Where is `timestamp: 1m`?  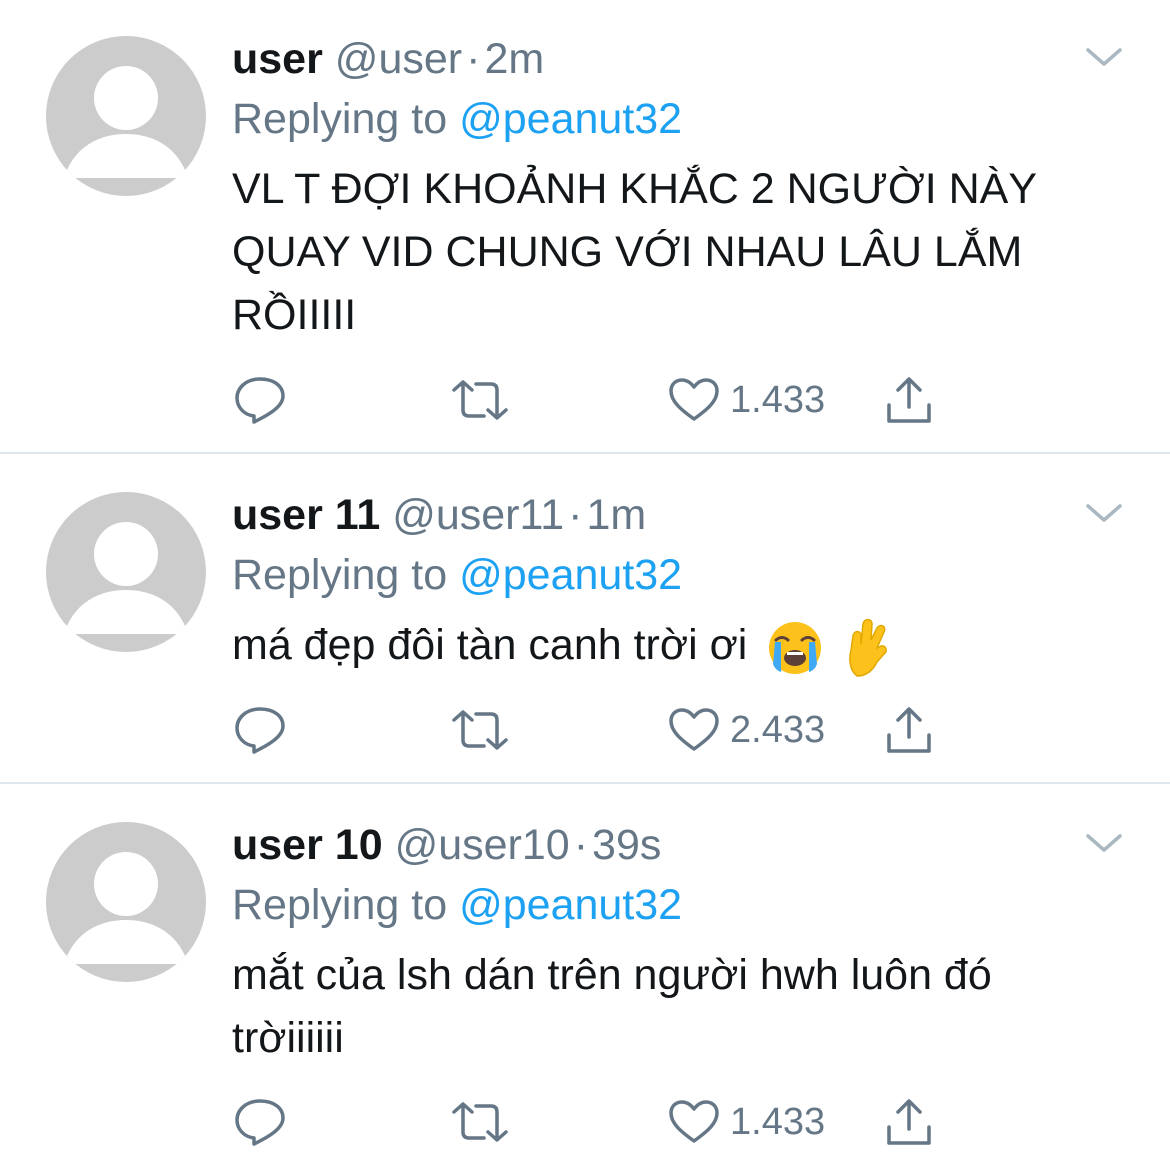 timestamp: 1m is located at coordinates (616, 515).